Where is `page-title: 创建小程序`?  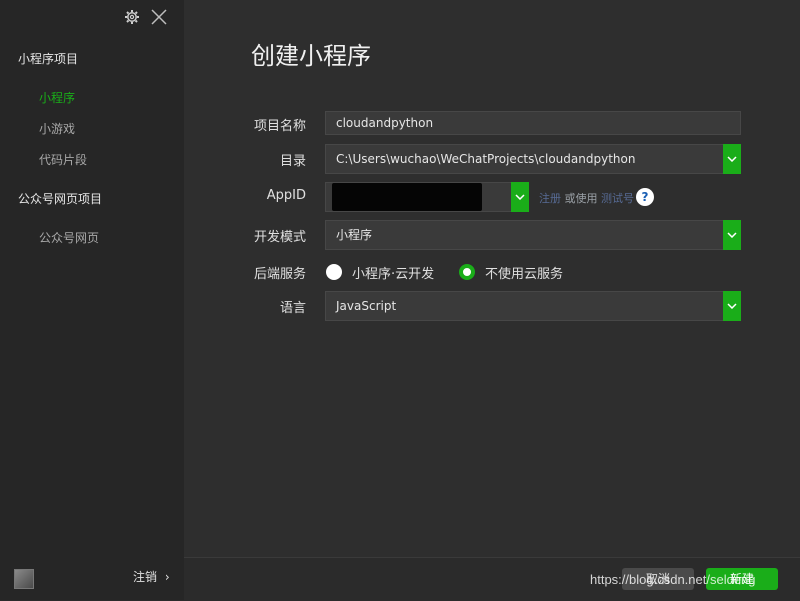
page-title: 创建小程序 is located at coordinates (311, 56).